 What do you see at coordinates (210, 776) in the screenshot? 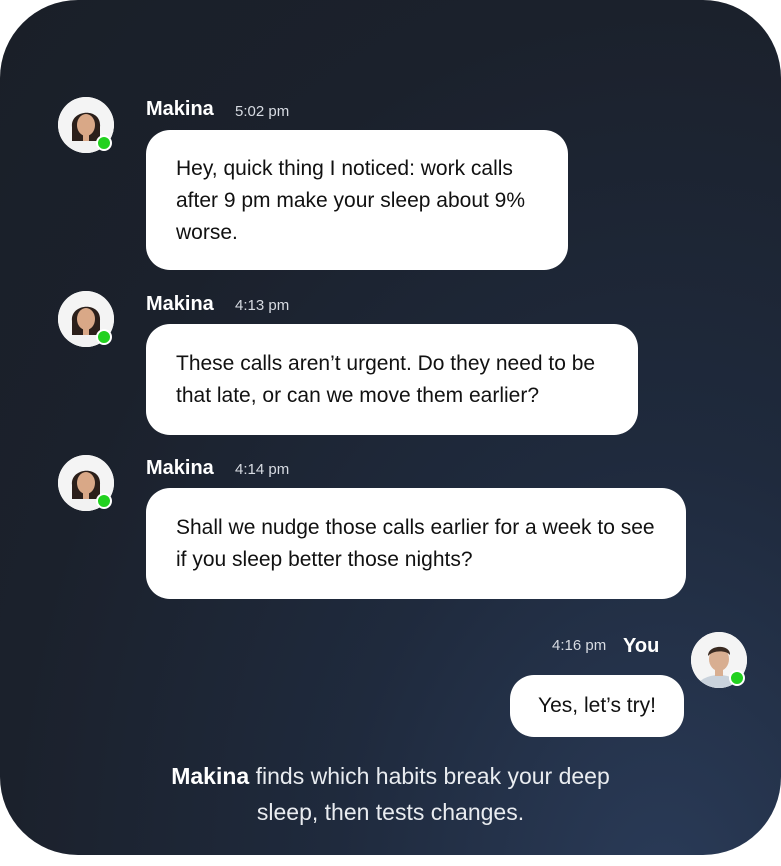
I see `caption-brand: Makina` at bounding box center [210, 776].